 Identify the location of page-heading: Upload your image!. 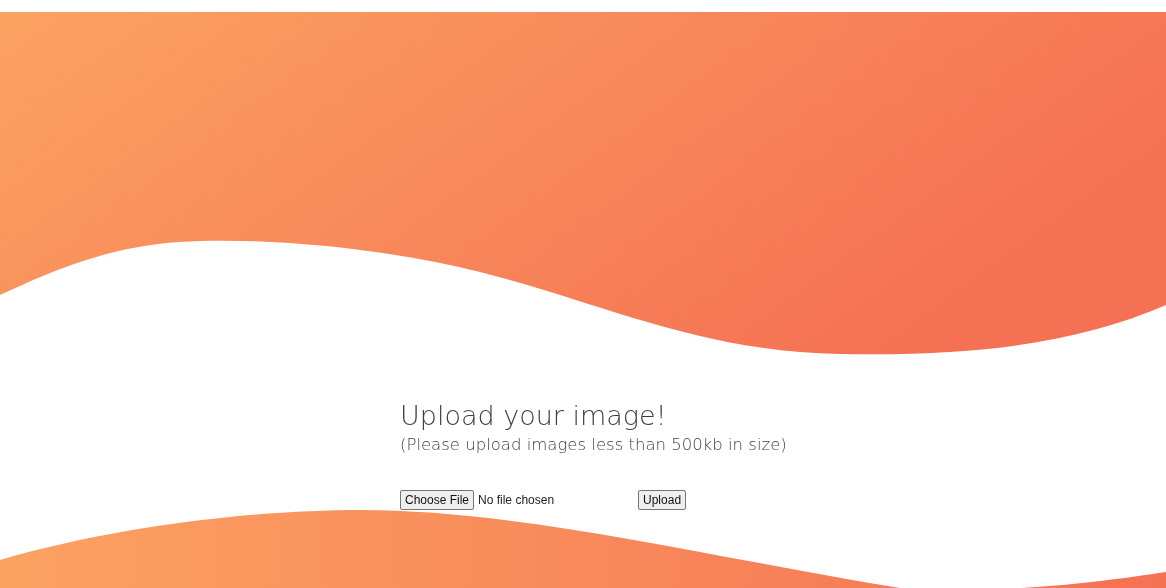
(534, 416).